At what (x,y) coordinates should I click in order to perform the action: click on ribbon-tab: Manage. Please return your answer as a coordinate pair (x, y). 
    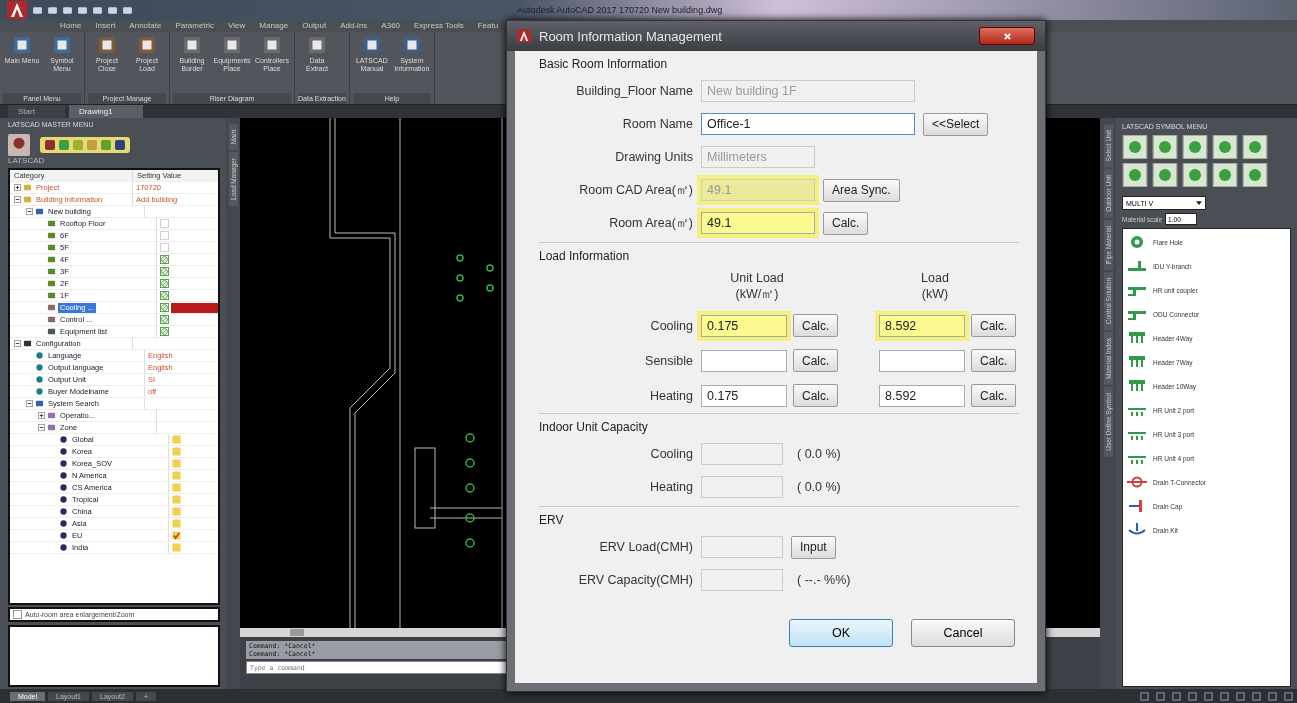
    Looking at the image, I should click on (274, 26).